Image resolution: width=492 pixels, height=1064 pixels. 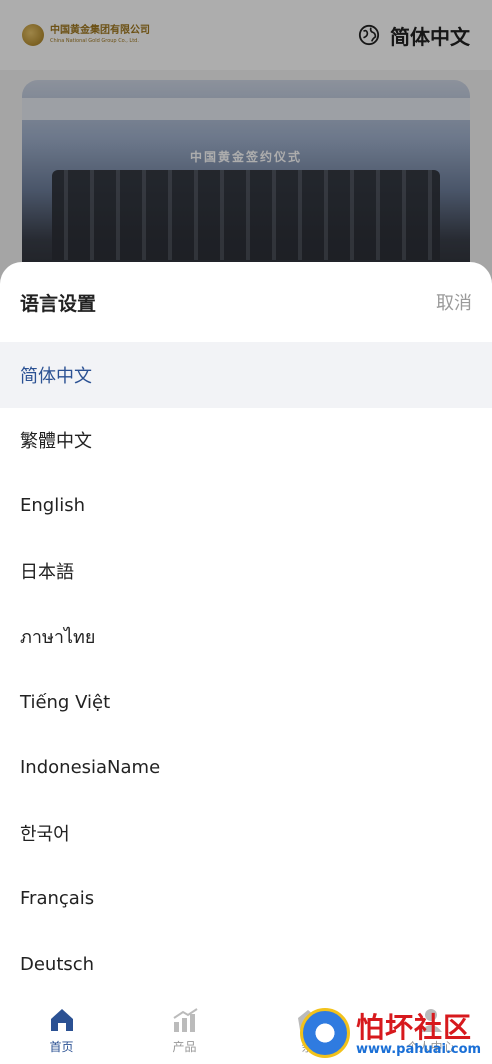 What do you see at coordinates (246, 302) in the screenshot?
I see `sheet-header: 语言设置 取消` at bounding box center [246, 302].